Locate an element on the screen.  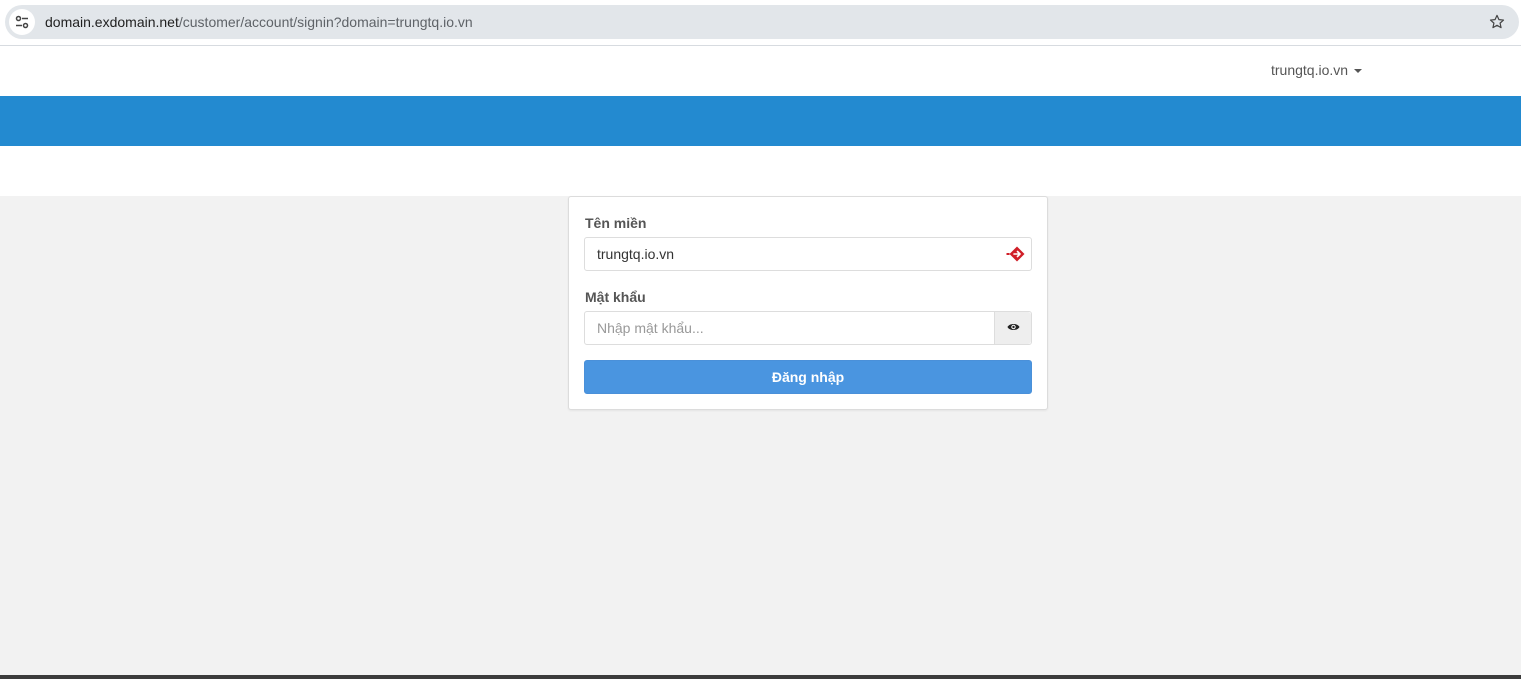
password-label: Mật khẩu is located at coordinates (615, 297).